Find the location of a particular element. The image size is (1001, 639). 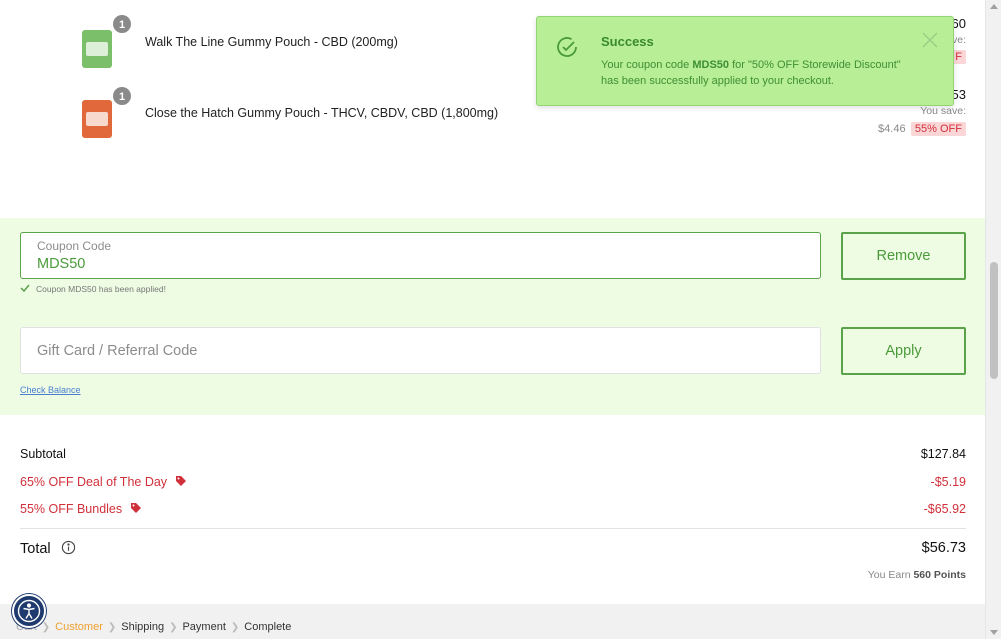

discount-label: 55% OFF Bundles is located at coordinates (71, 509).